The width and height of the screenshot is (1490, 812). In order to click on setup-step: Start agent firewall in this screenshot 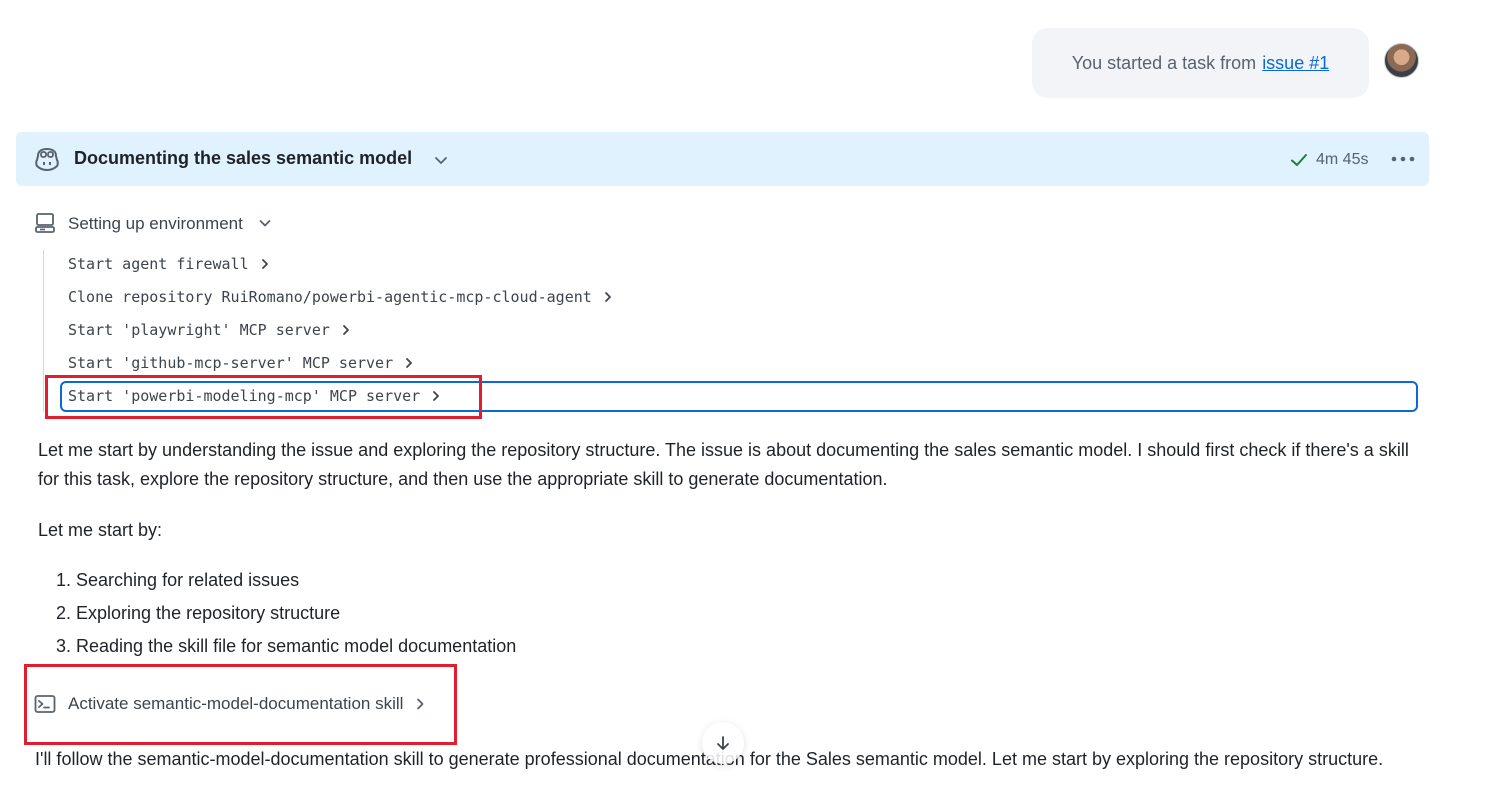, I will do `click(169, 264)`.